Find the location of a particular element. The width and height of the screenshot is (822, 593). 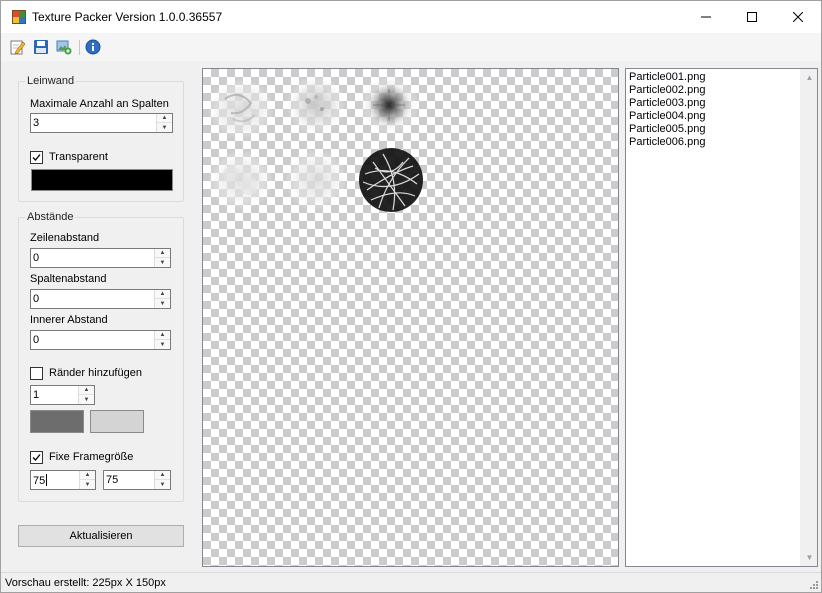

window-title: Texture Packer Version 1.0.0.36557 is located at coordinates (127, 17).